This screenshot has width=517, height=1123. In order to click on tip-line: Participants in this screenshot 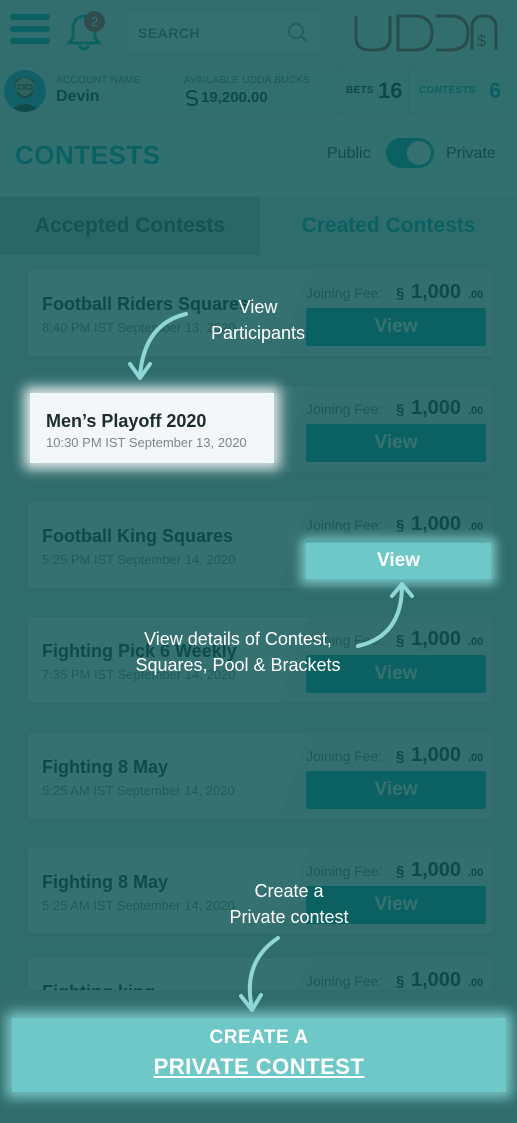, I will do `click(258, 333)`.